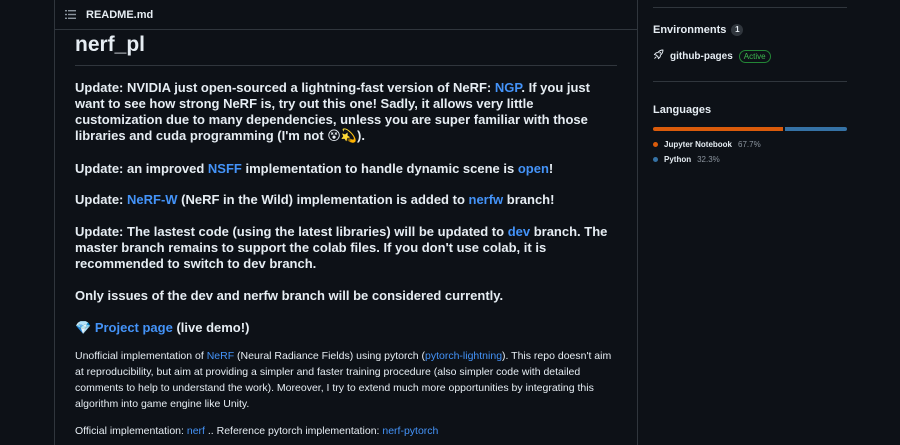  Describe the element at coordinates (329, 356) in the screenshot. I see `description-text-2: (Neural Radiance Fields) using pytorch (` at that location.